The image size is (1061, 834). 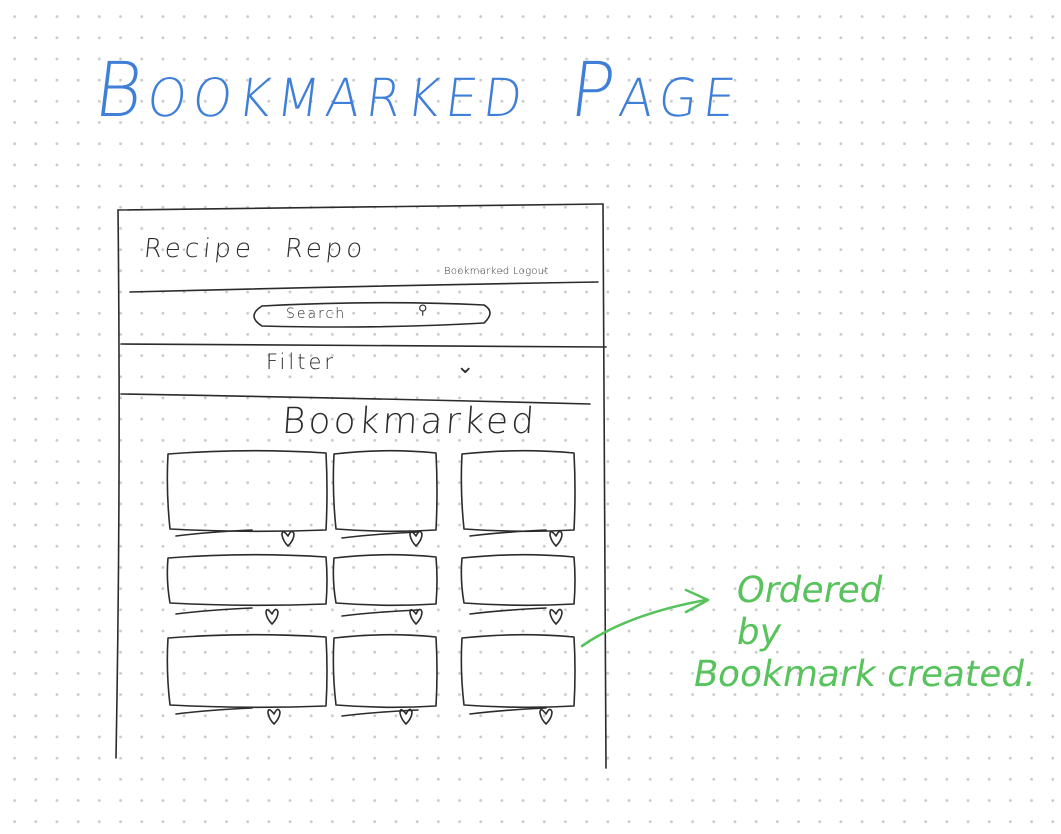 I want to click on annotation-line-3: Bookmark created., so click(x=865, y=674).